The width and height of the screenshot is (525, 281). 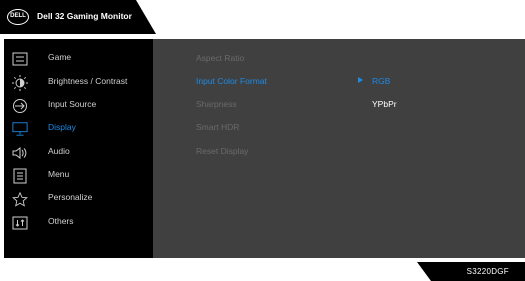 I want to click on brightness-icon, so click(x=20, y=83).